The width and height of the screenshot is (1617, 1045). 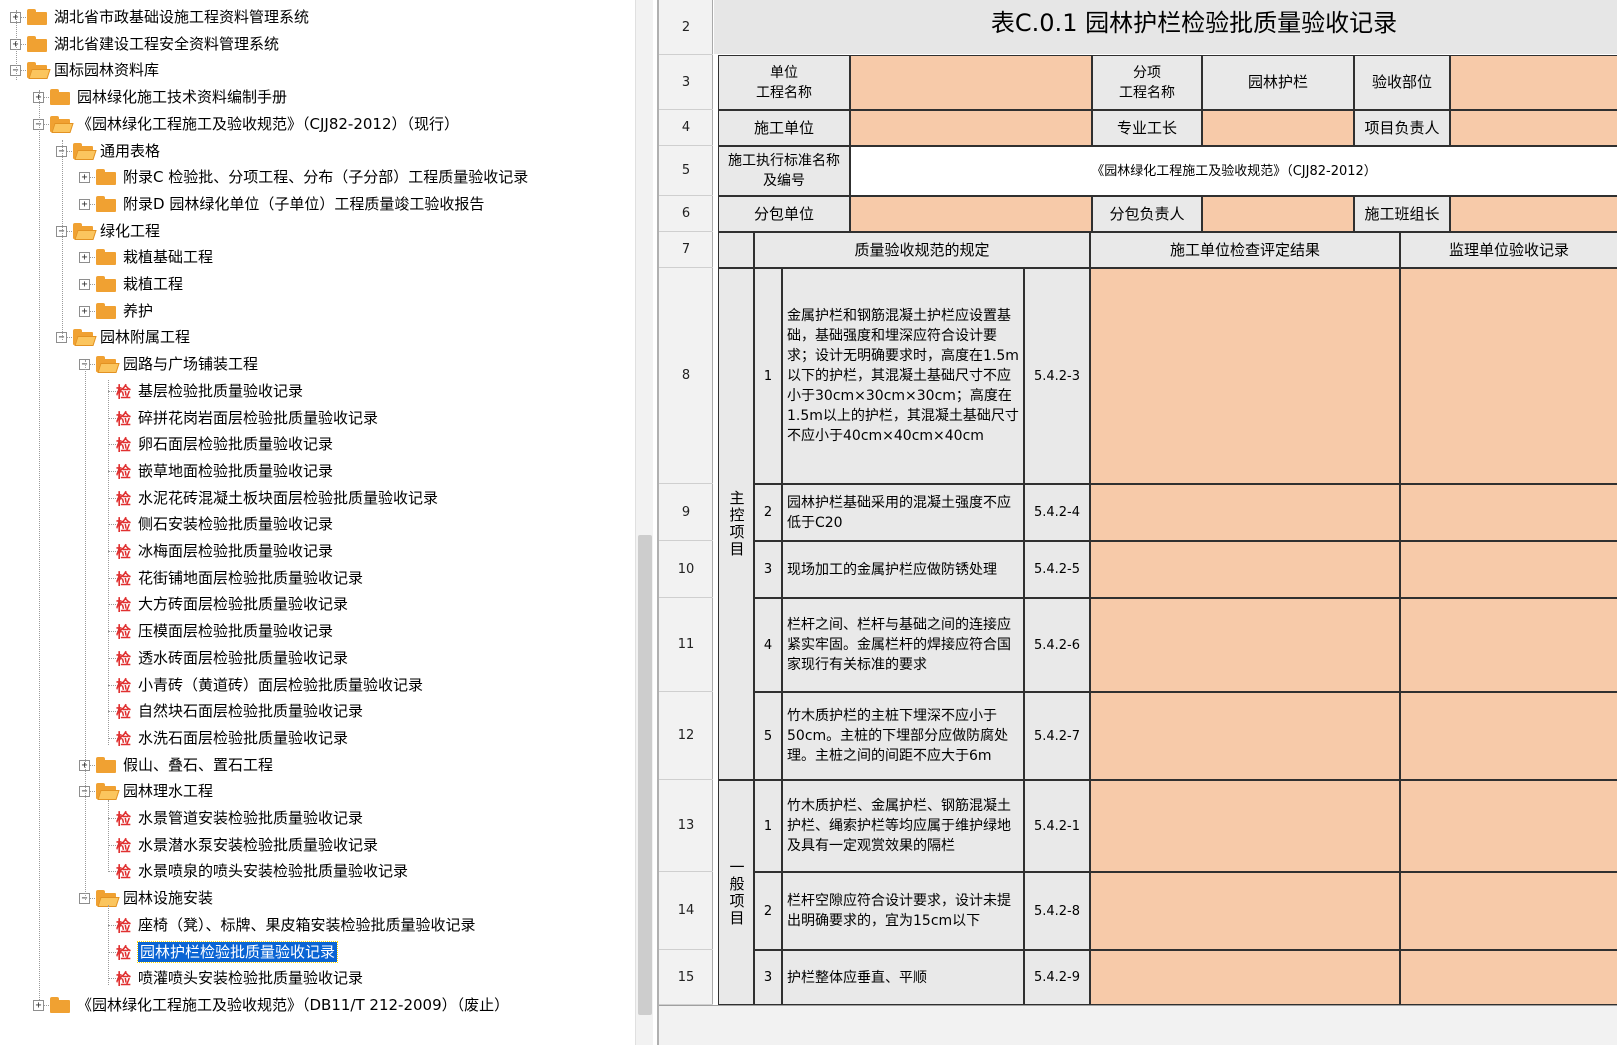 I want to click on row-header: 7, so click(x=686, y=250).